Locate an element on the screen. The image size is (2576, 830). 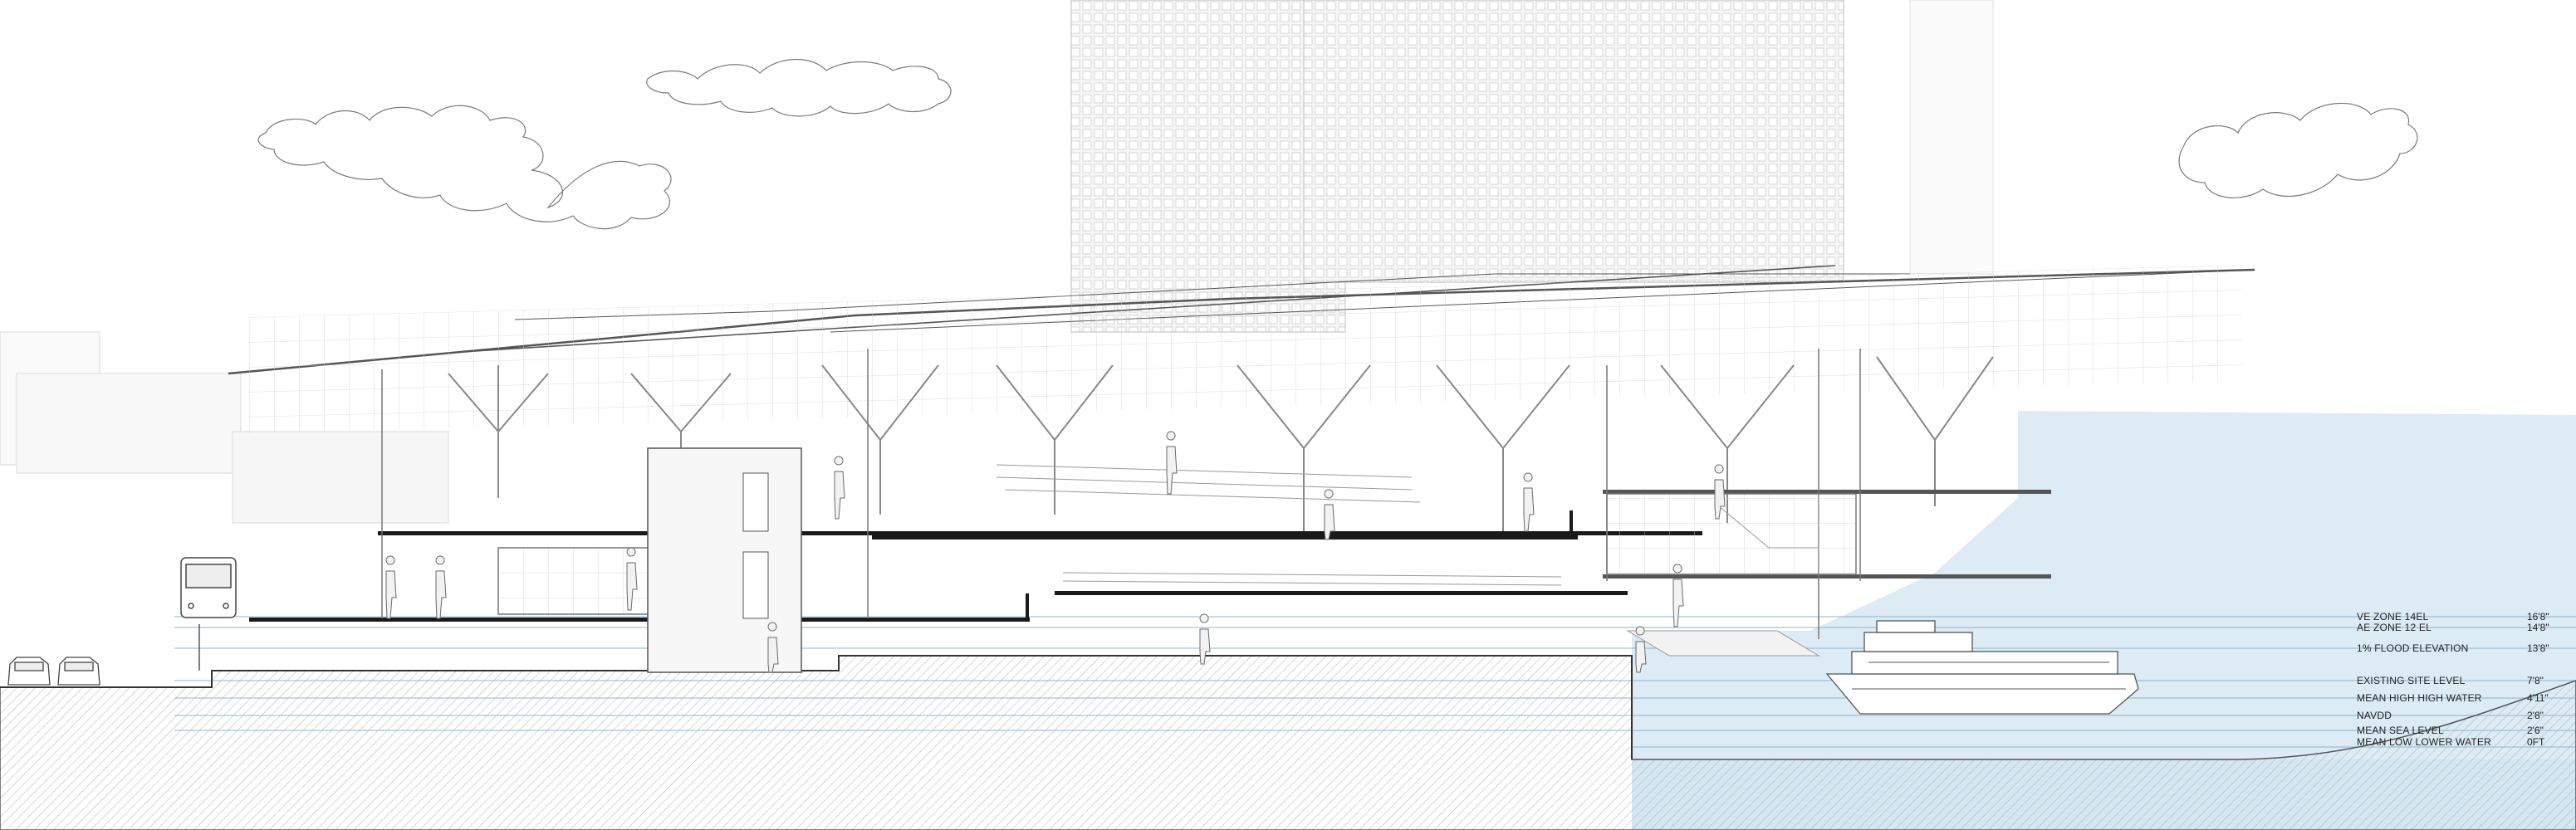
elevation-label-navdd: NAVDD is located at coordinates (2374, 715).